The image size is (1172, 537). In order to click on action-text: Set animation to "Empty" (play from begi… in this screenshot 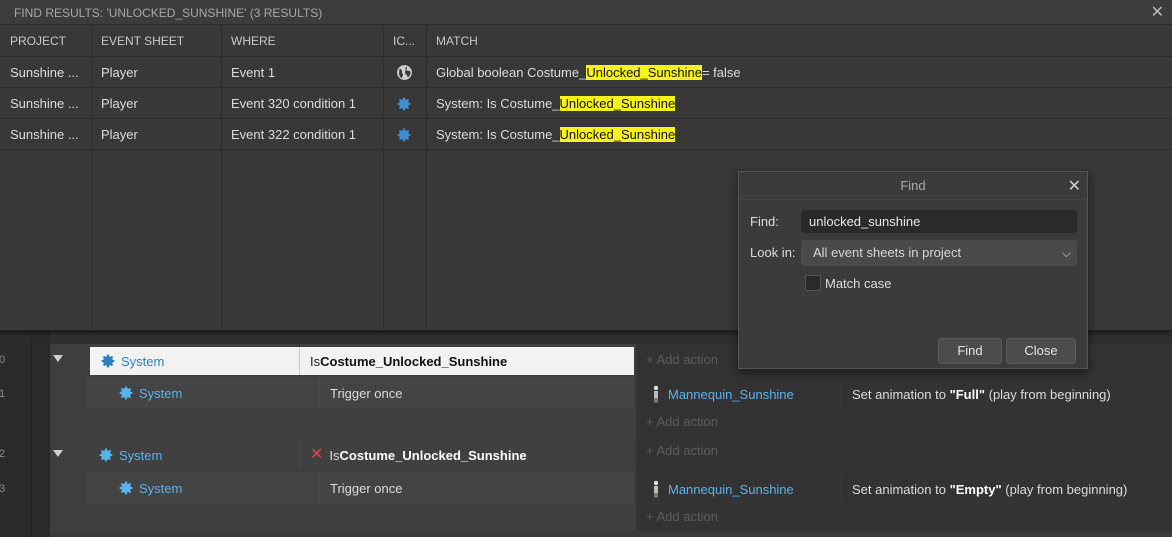, I will do `click(984, 489)`.